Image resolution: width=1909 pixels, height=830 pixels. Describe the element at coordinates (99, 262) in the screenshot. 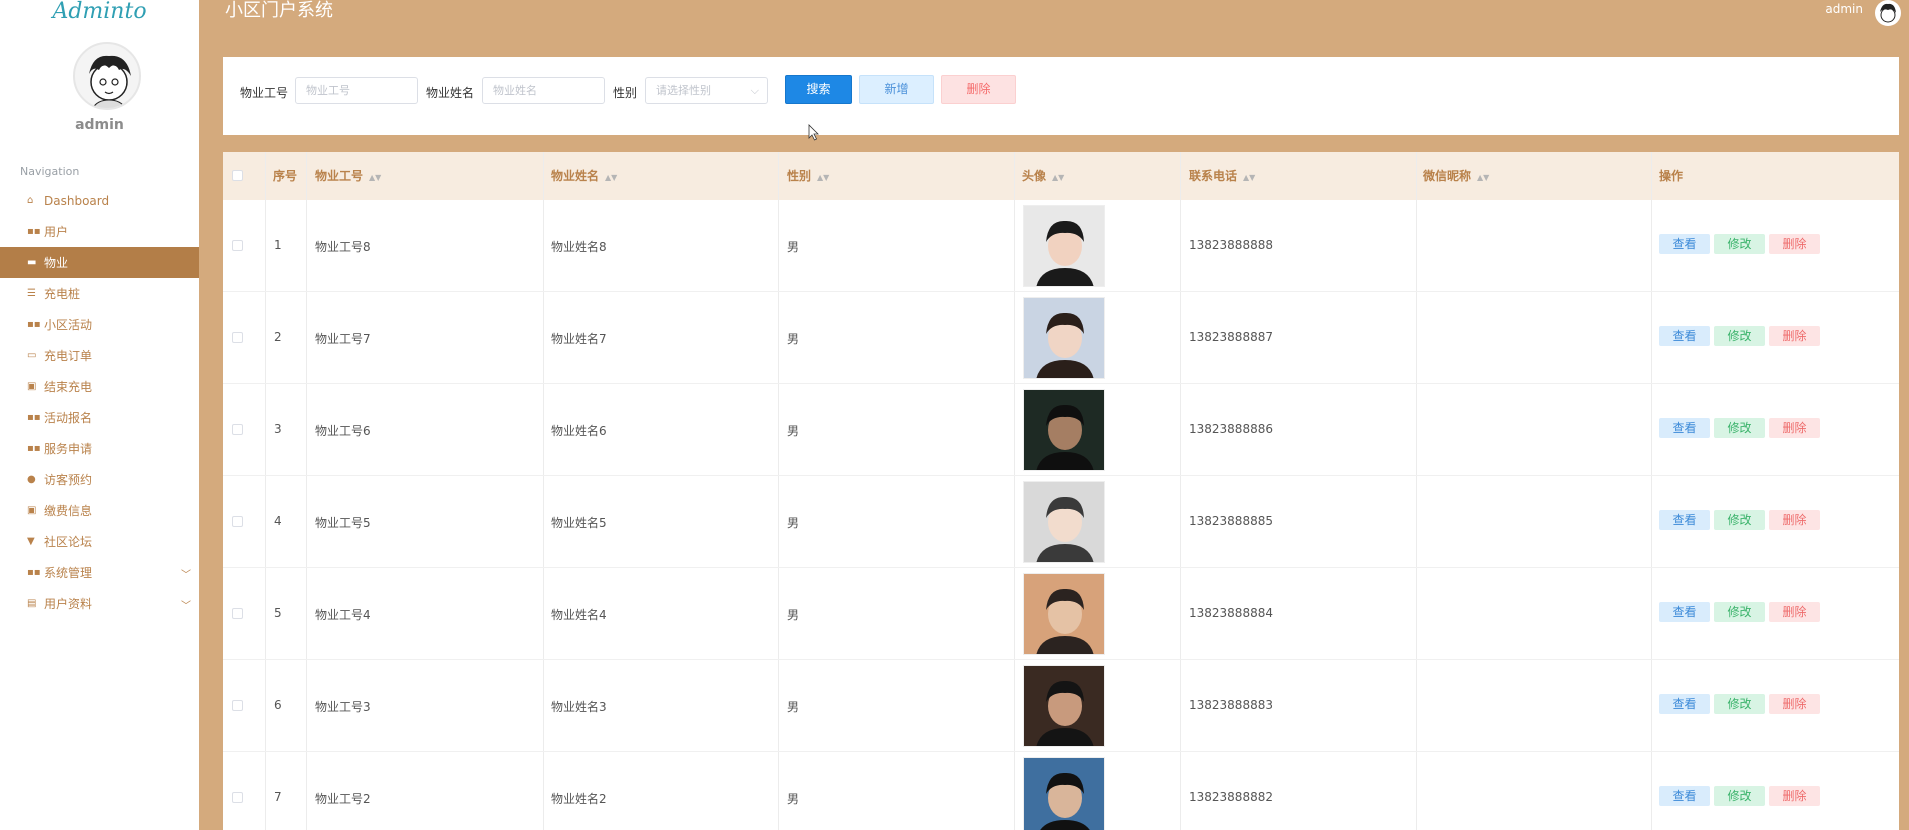

I see `sidebar-item-property: ▬ 物业` at that location.